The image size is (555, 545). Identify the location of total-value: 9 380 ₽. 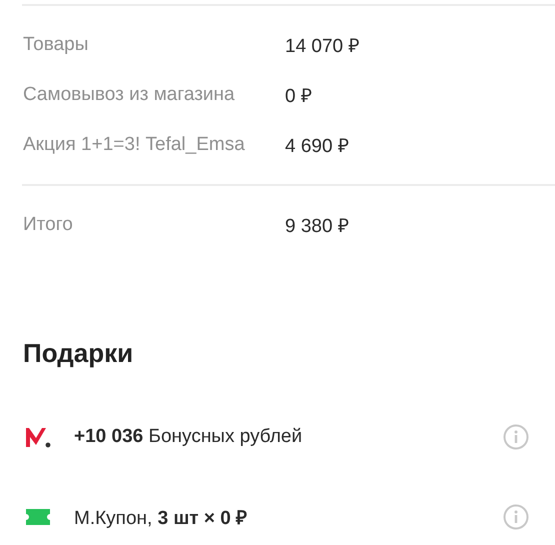
(317, 226).